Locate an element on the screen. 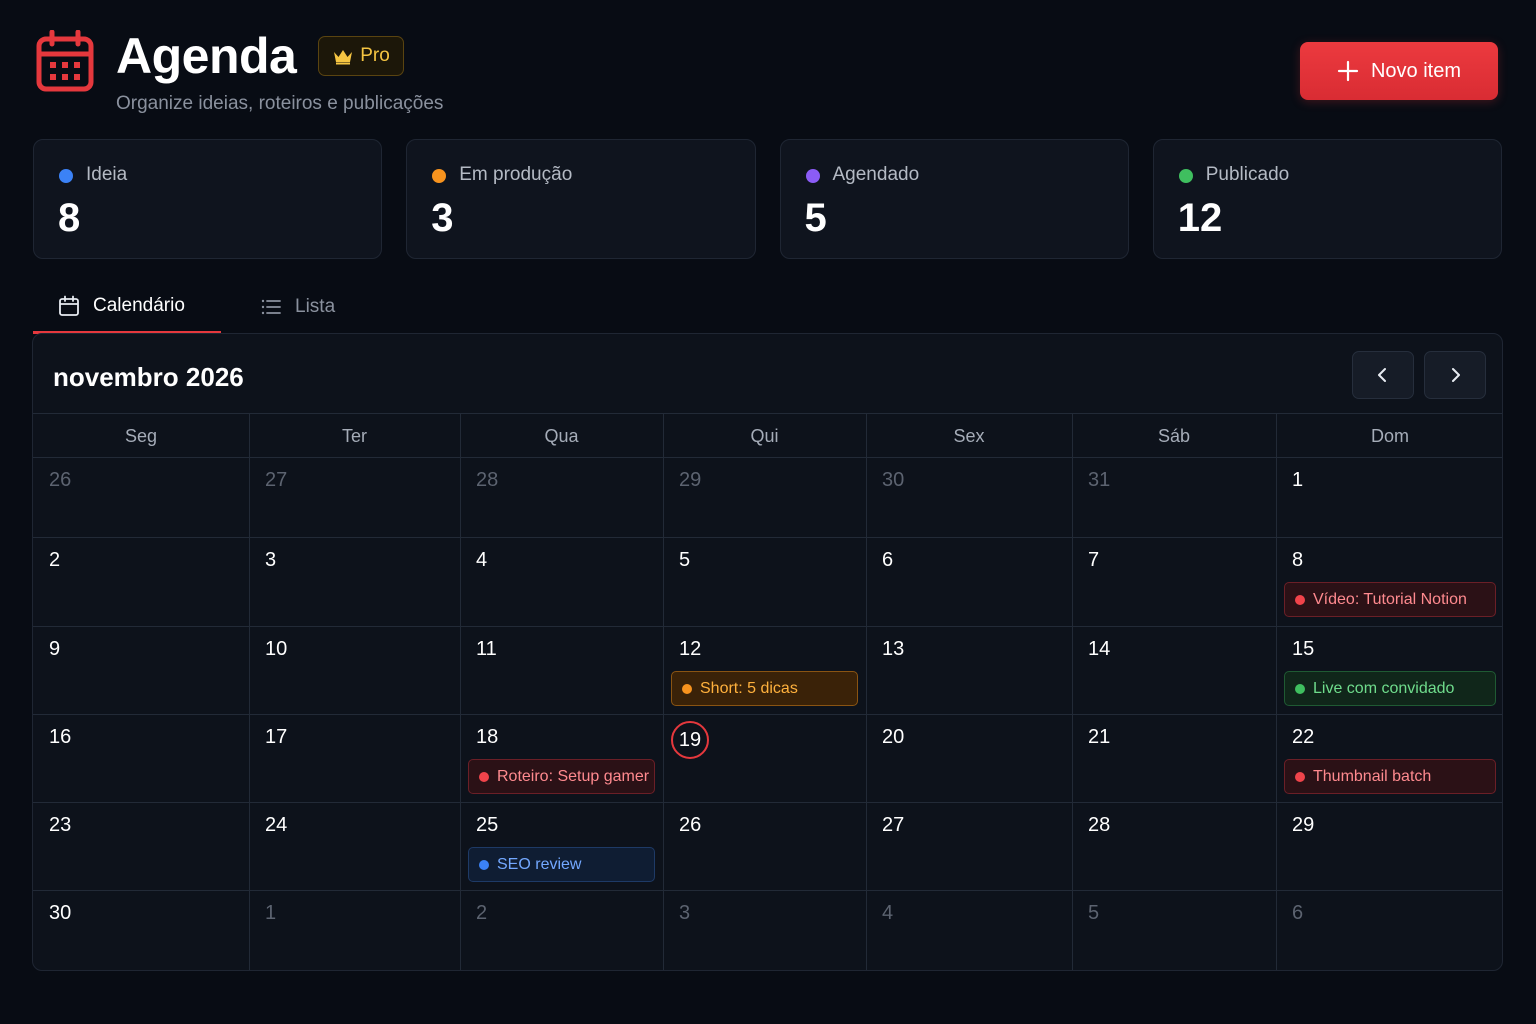 This screenshot has height=1024, width=1536. calendar-event: Live com convidado is located at coordinates (1390, 688).